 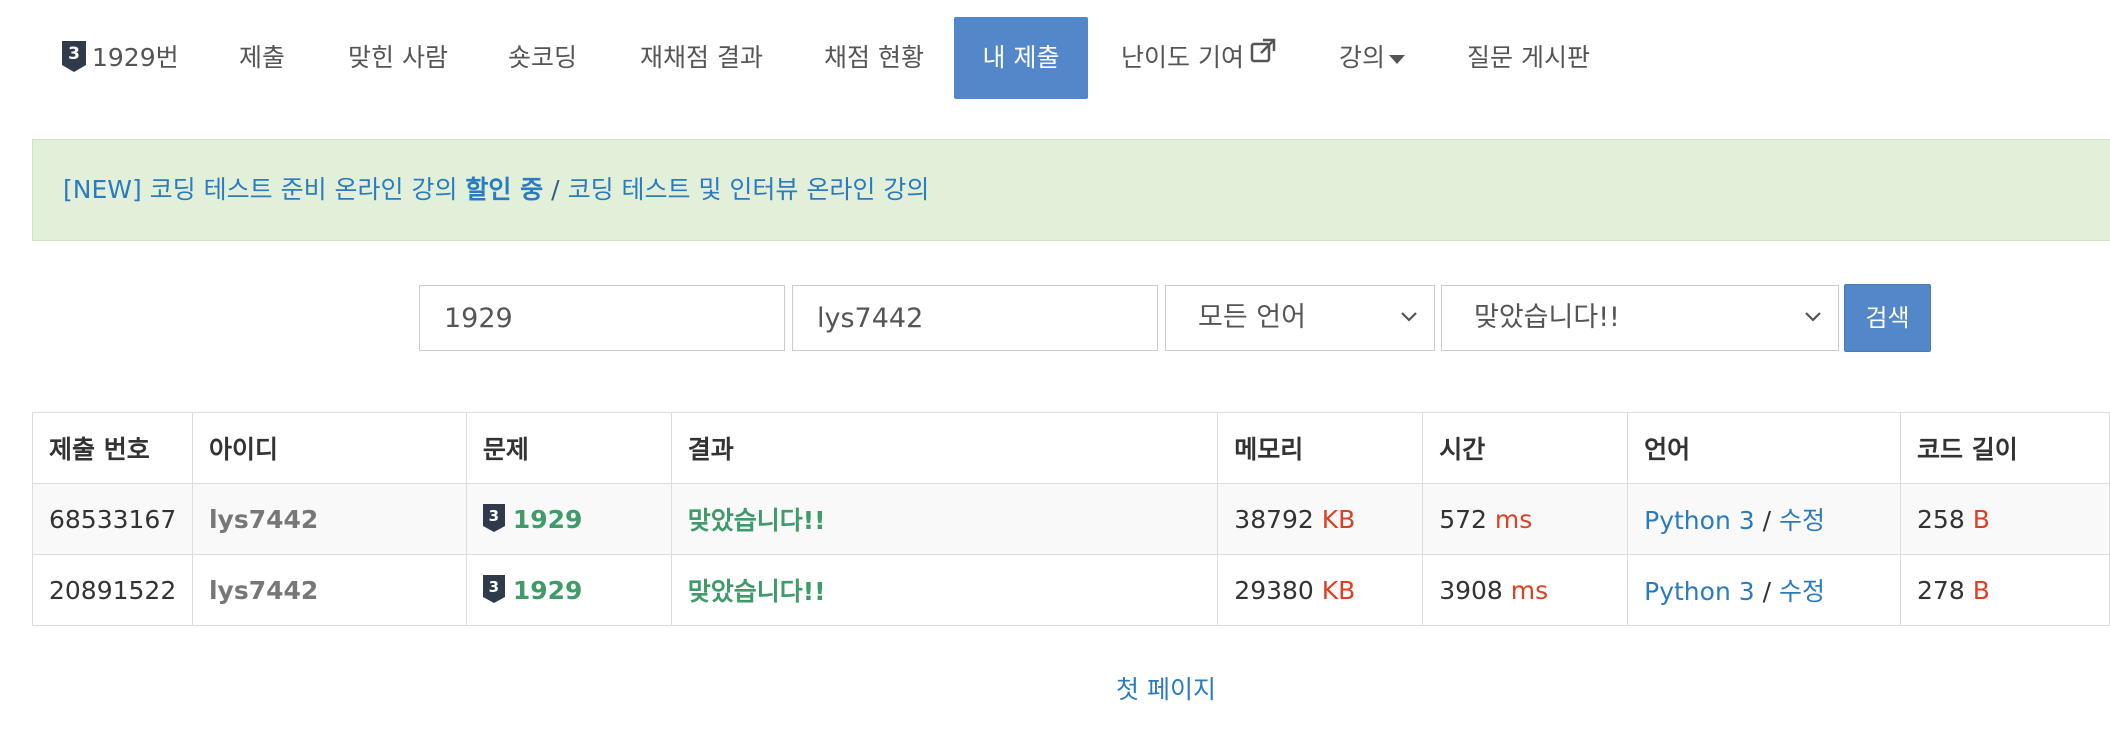 I want to click on language-select: 모든 언어, so click(x=1300, y=318).